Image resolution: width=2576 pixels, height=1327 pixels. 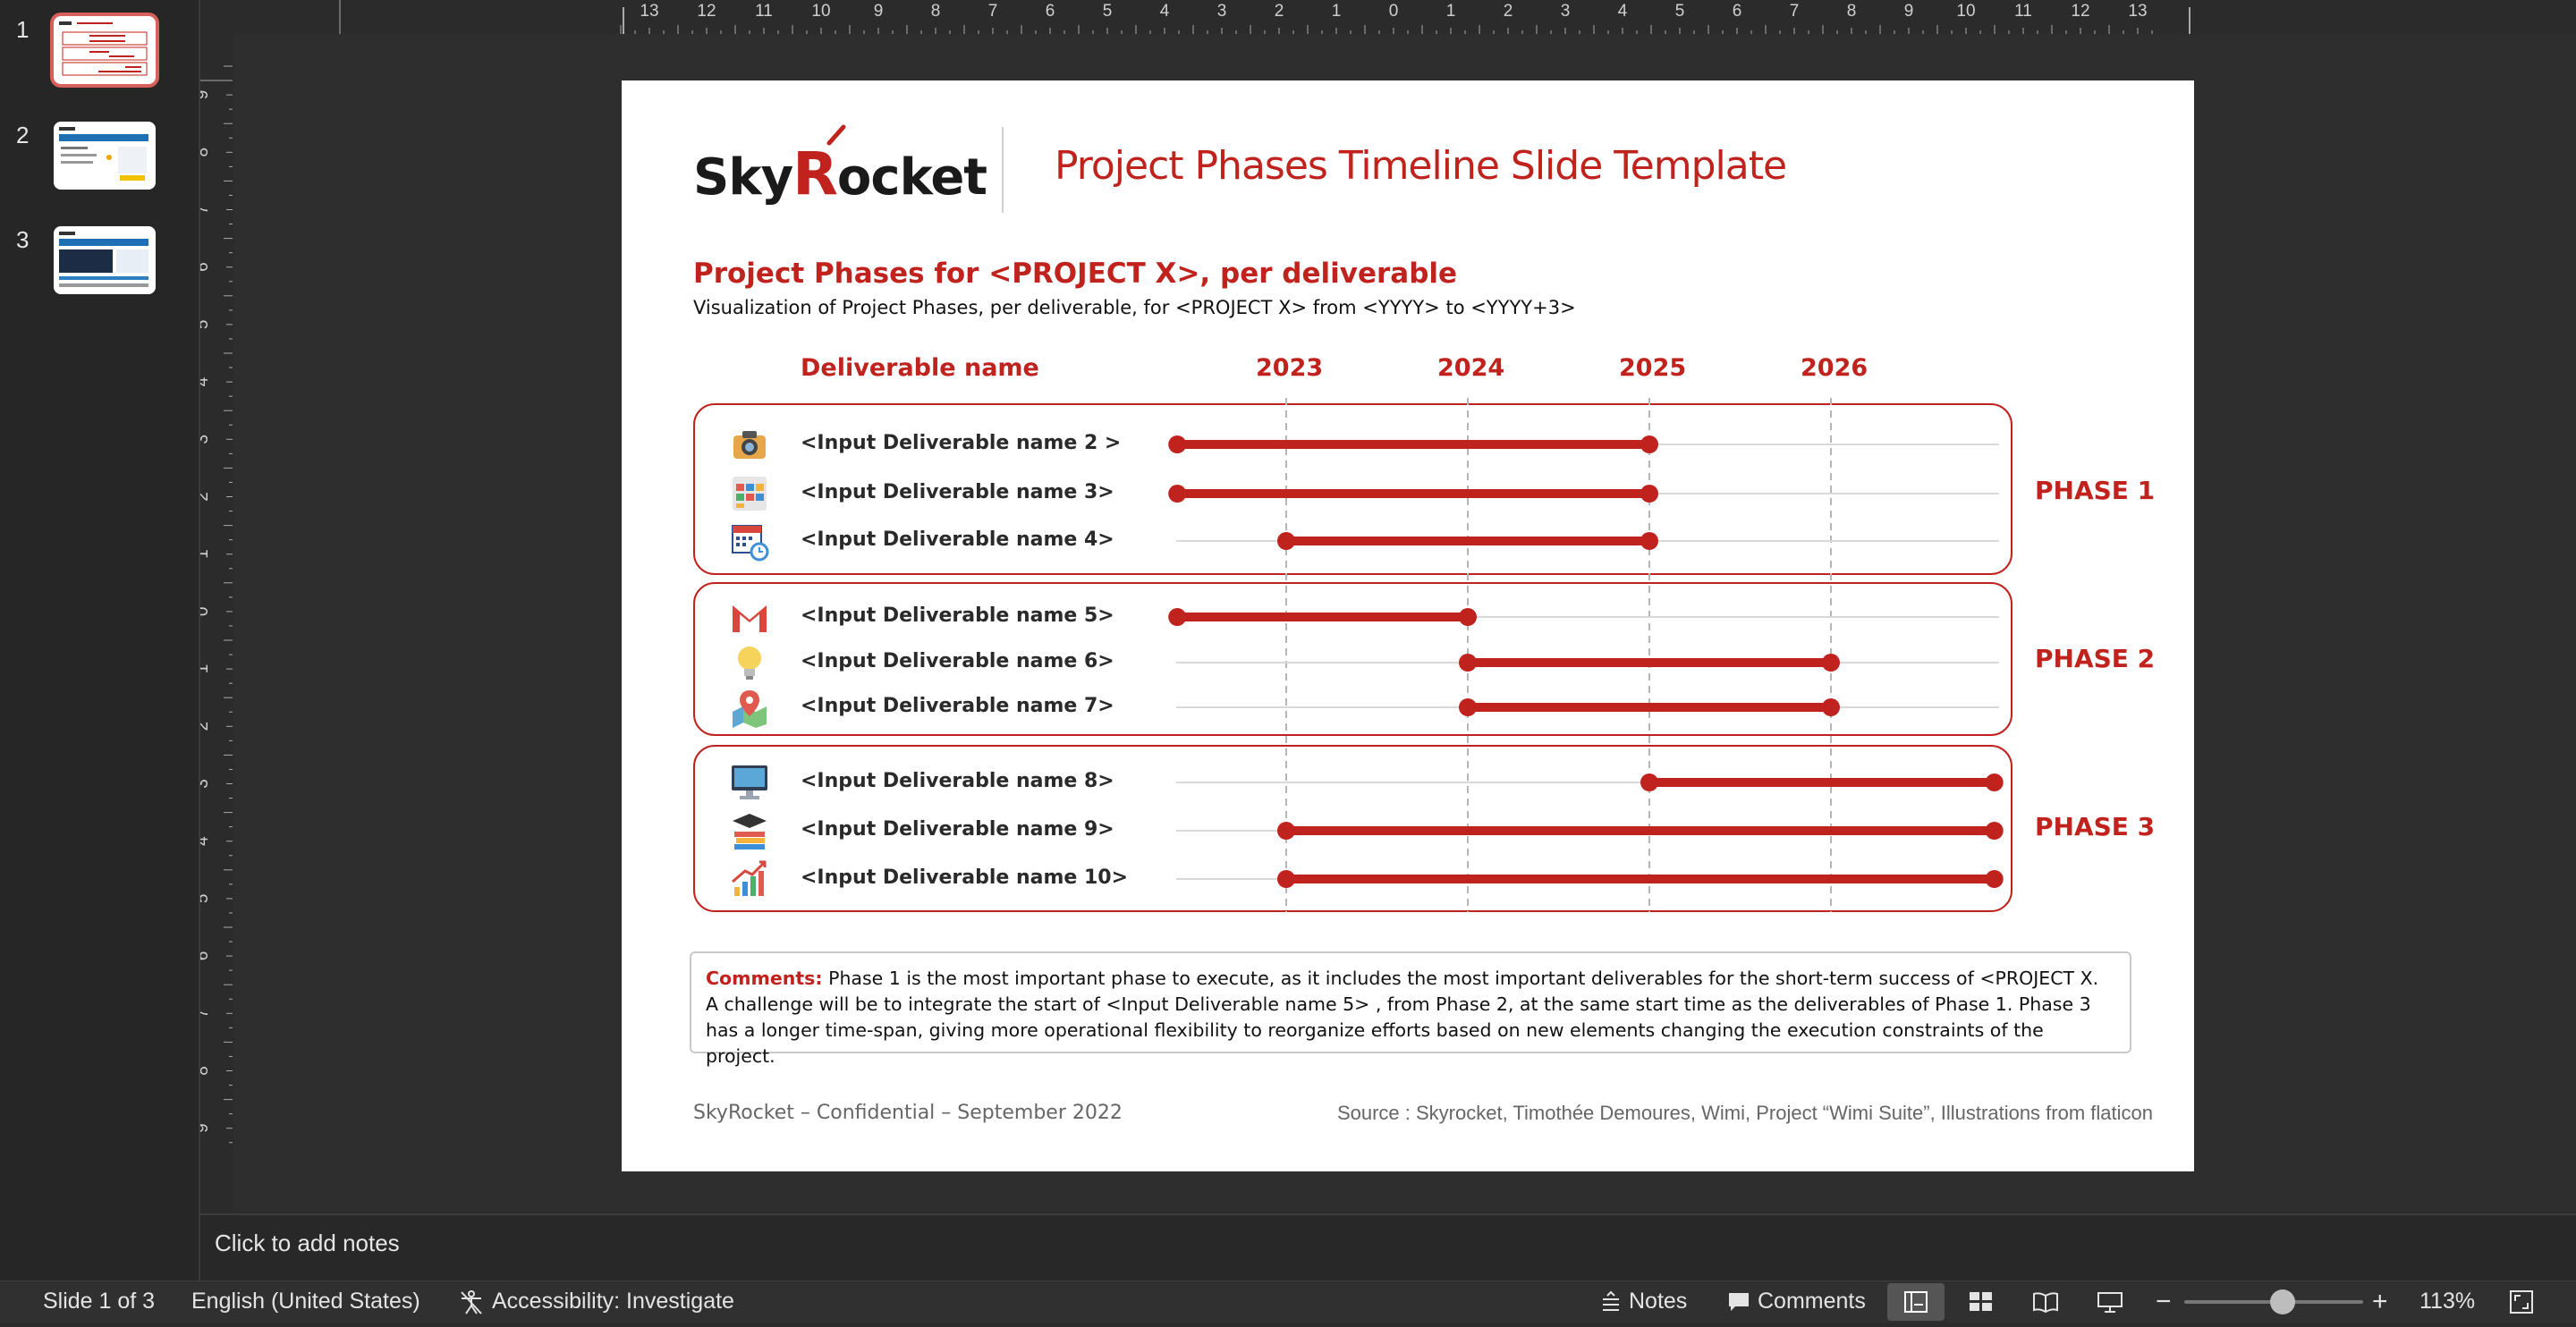 What do you see at coordinates (1658, 1301) in the screenshot?
I see `notes-button: Notes` at bounding box center [1658, 1301].